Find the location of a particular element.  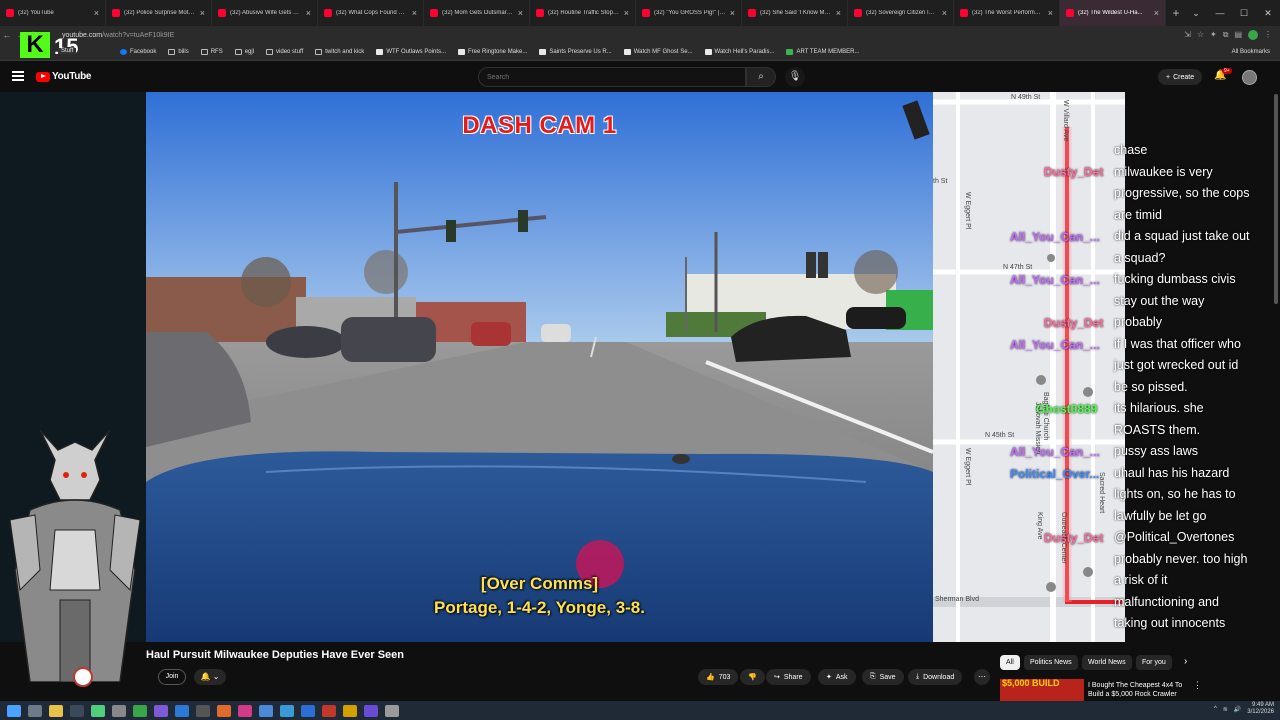

search-button: ⌕ is located at coordinates (761, 77).